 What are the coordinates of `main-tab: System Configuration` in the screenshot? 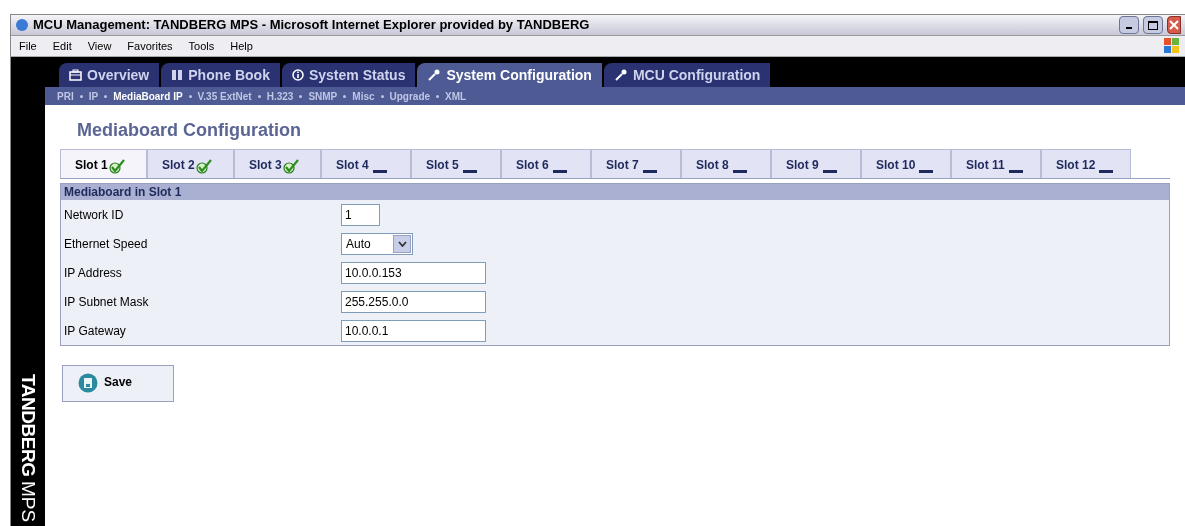 It's located at (509, 75).